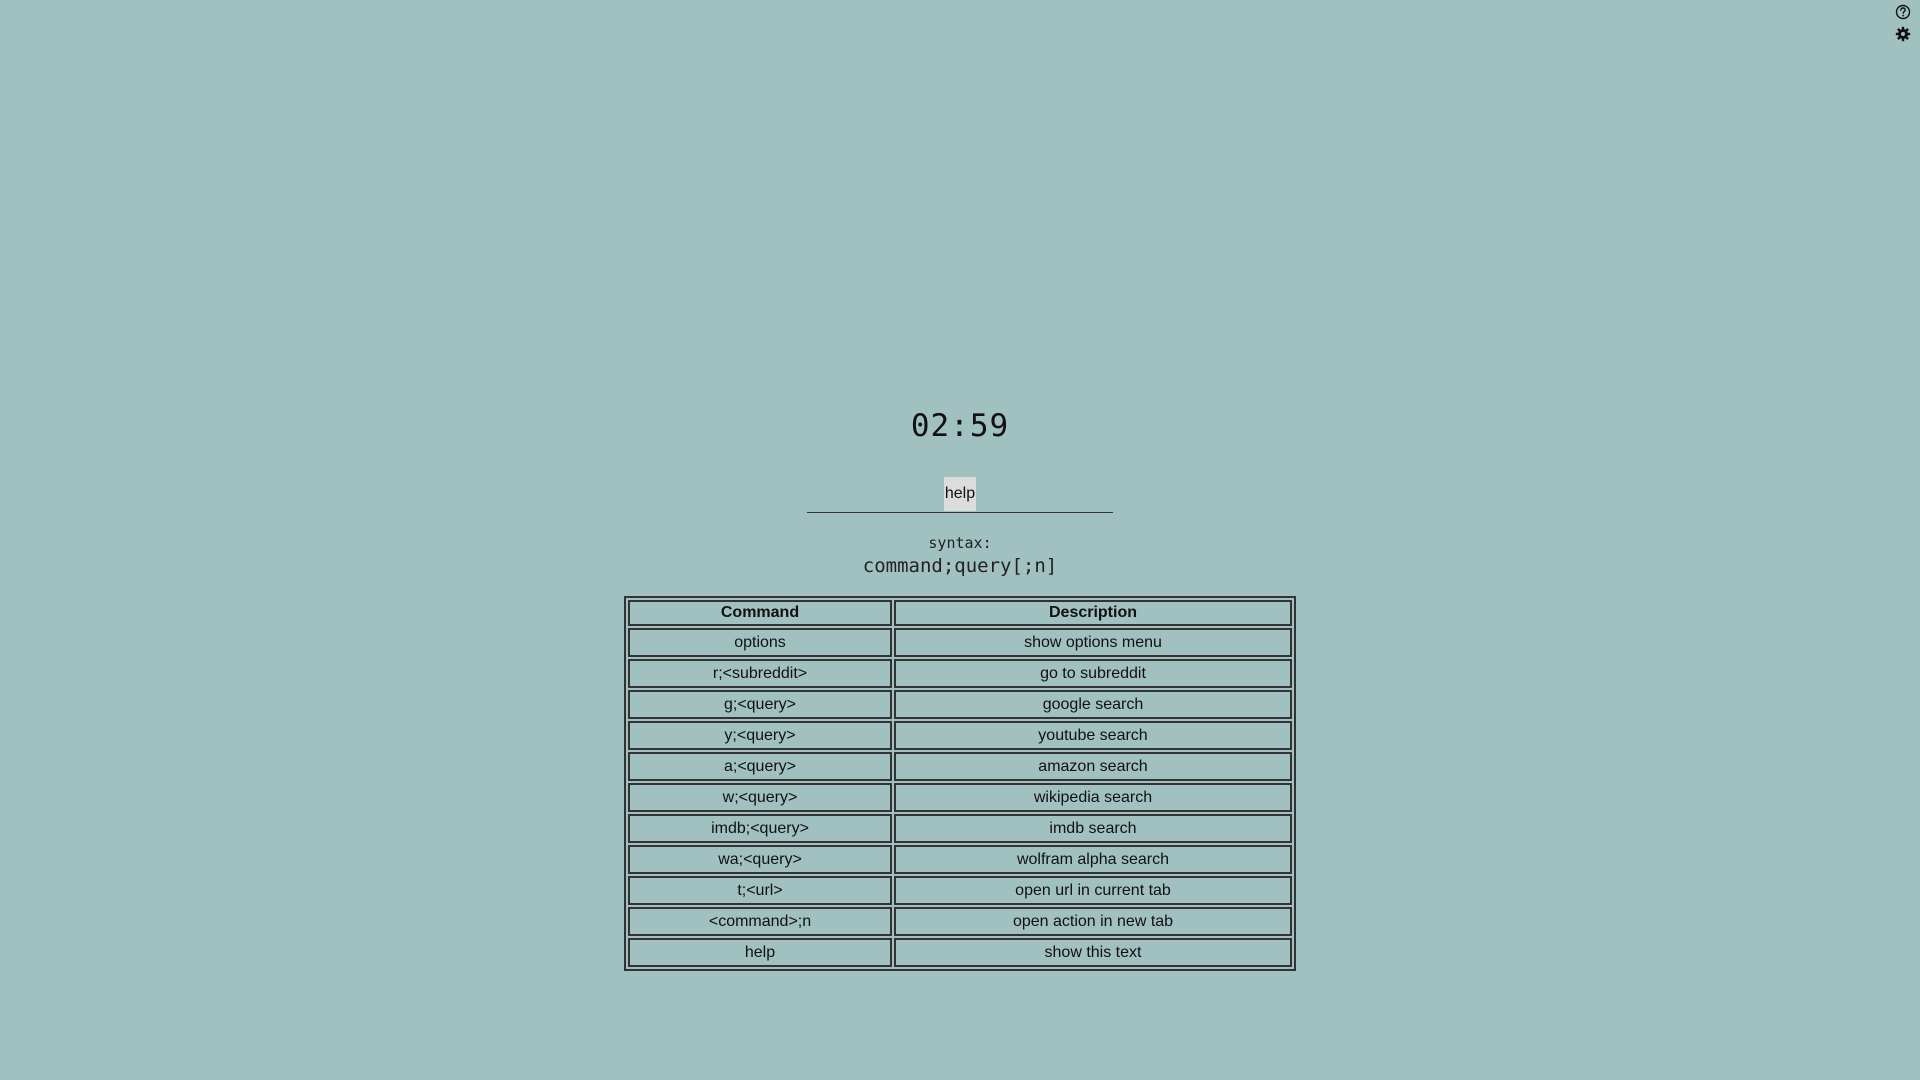  I want to click on description-cell: google search, so click(1093, 704).